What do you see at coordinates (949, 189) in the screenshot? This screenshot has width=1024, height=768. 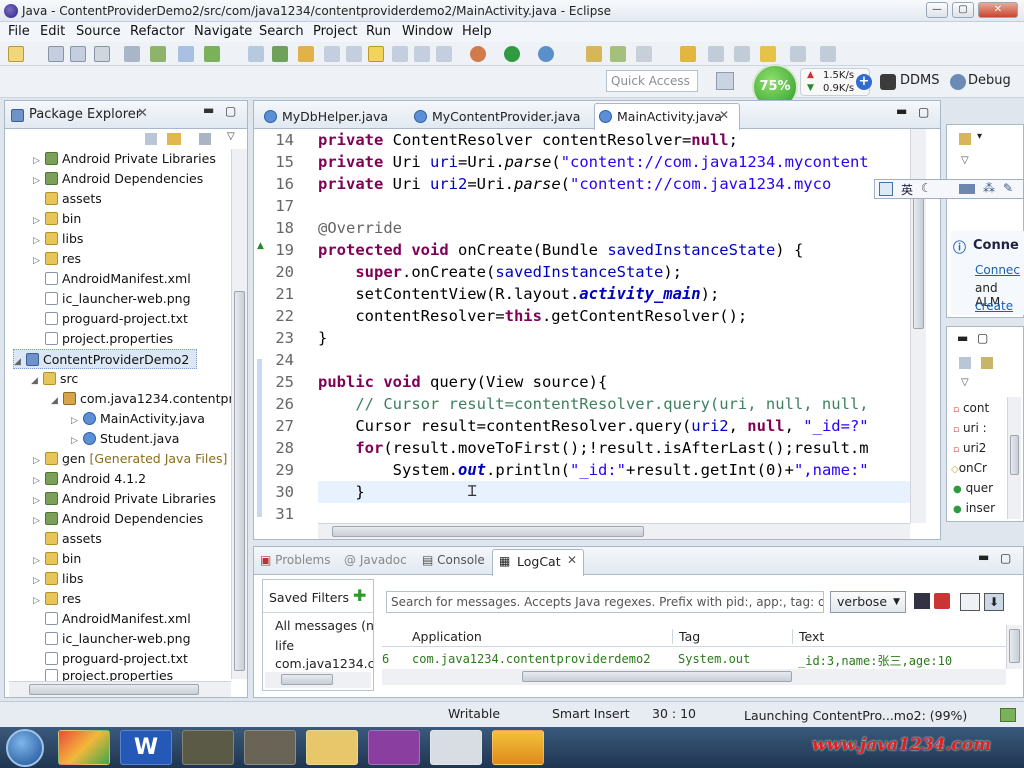 I see `ime-toolbar: 英 ☾ ⁂ ✎` at bounding box center [949, 189].